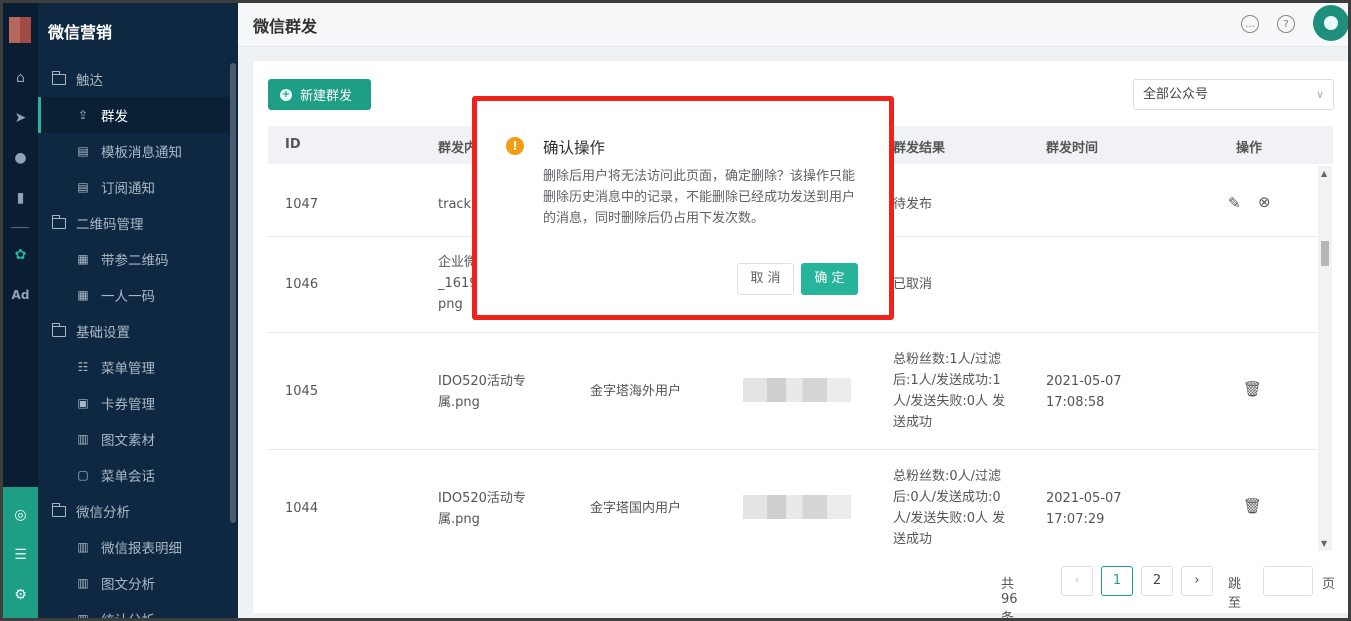 The image size is (1351, 621). Describe the element at coordinates (515, 146) in the screenshot. I see `warning-icon: !` at that location.